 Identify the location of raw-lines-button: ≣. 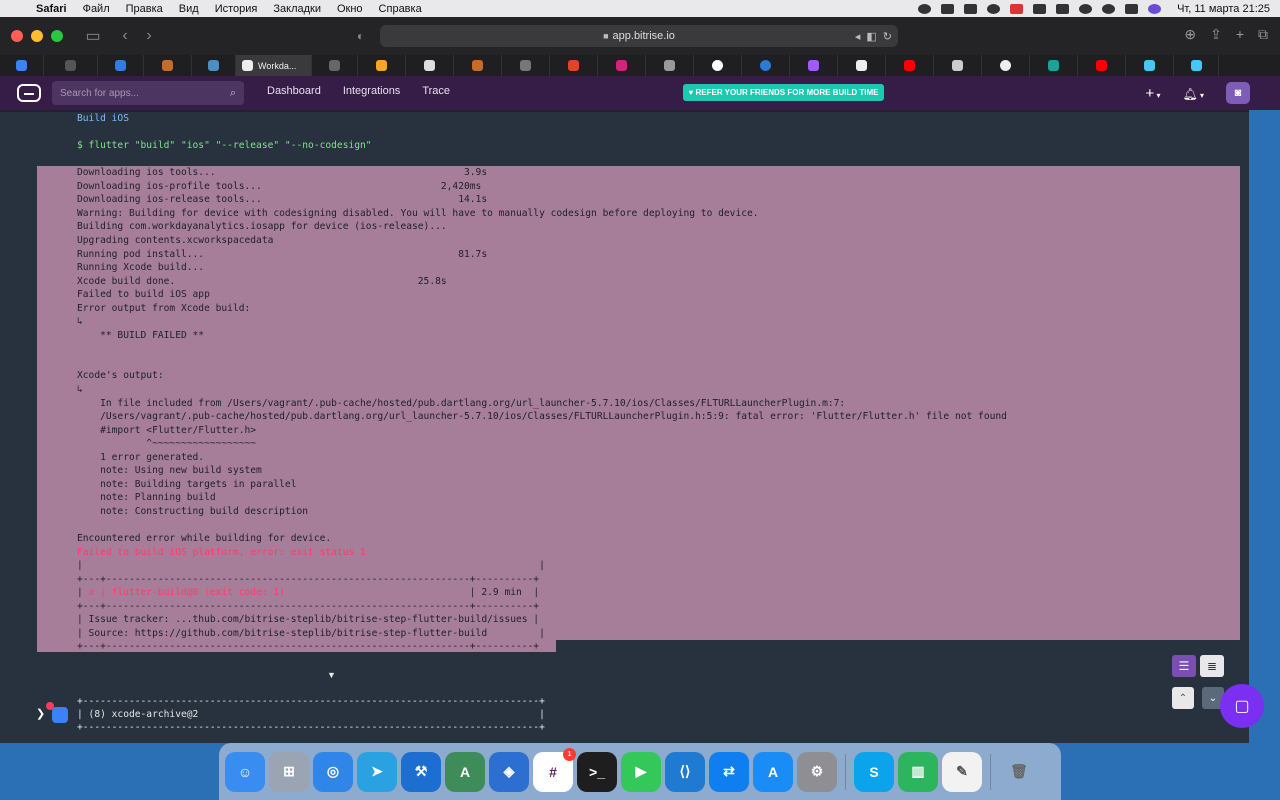
(1212, 666).